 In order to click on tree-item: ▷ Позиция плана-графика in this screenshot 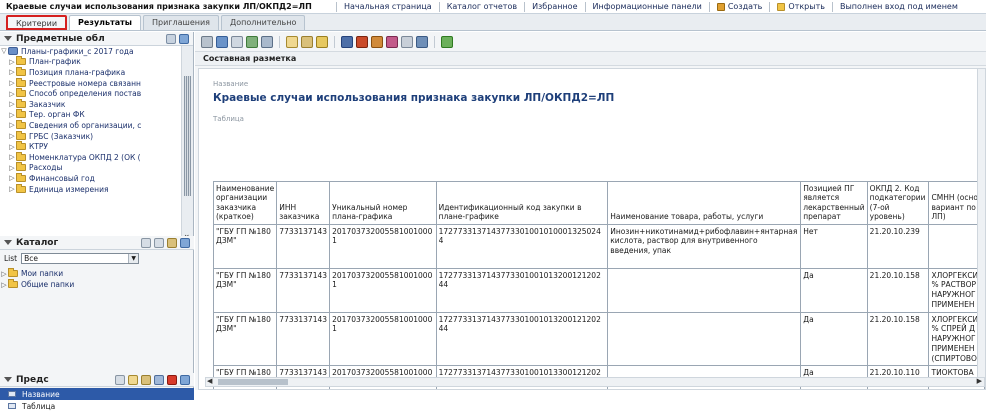, I will do `click(91, 72)`.